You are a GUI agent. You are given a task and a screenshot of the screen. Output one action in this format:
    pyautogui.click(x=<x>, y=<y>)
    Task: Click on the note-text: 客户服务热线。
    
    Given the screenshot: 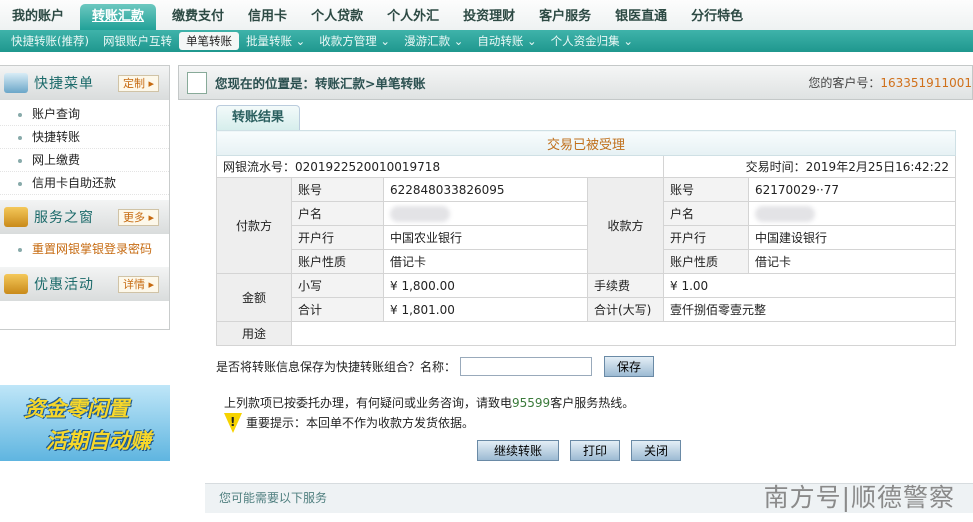 What is the action you would take?
    pyautogui.click(x=592, y=403)
    